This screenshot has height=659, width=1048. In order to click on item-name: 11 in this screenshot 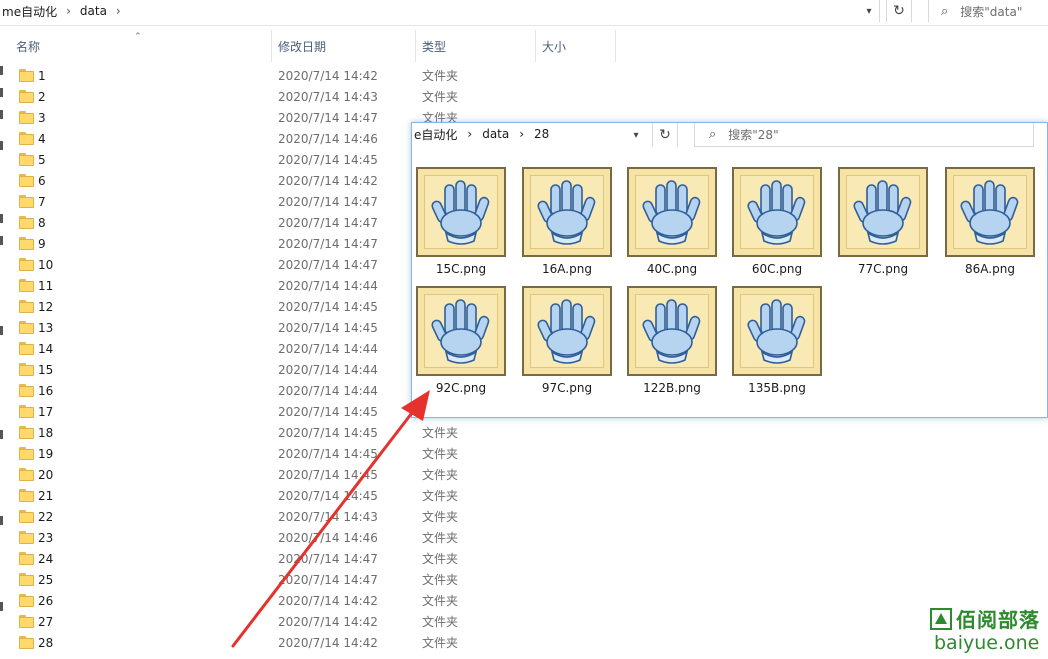, I will do `click(46, 285)`.